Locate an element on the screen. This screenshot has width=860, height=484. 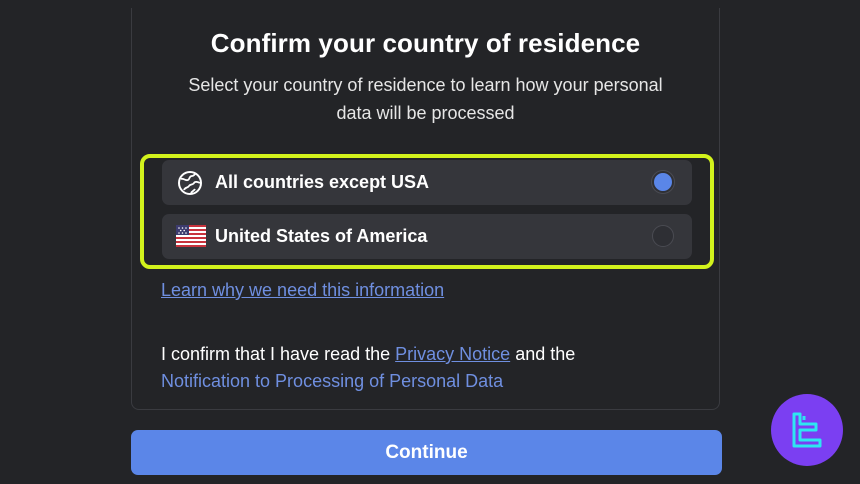
radio-unselected is located at coordinates (663, 236).